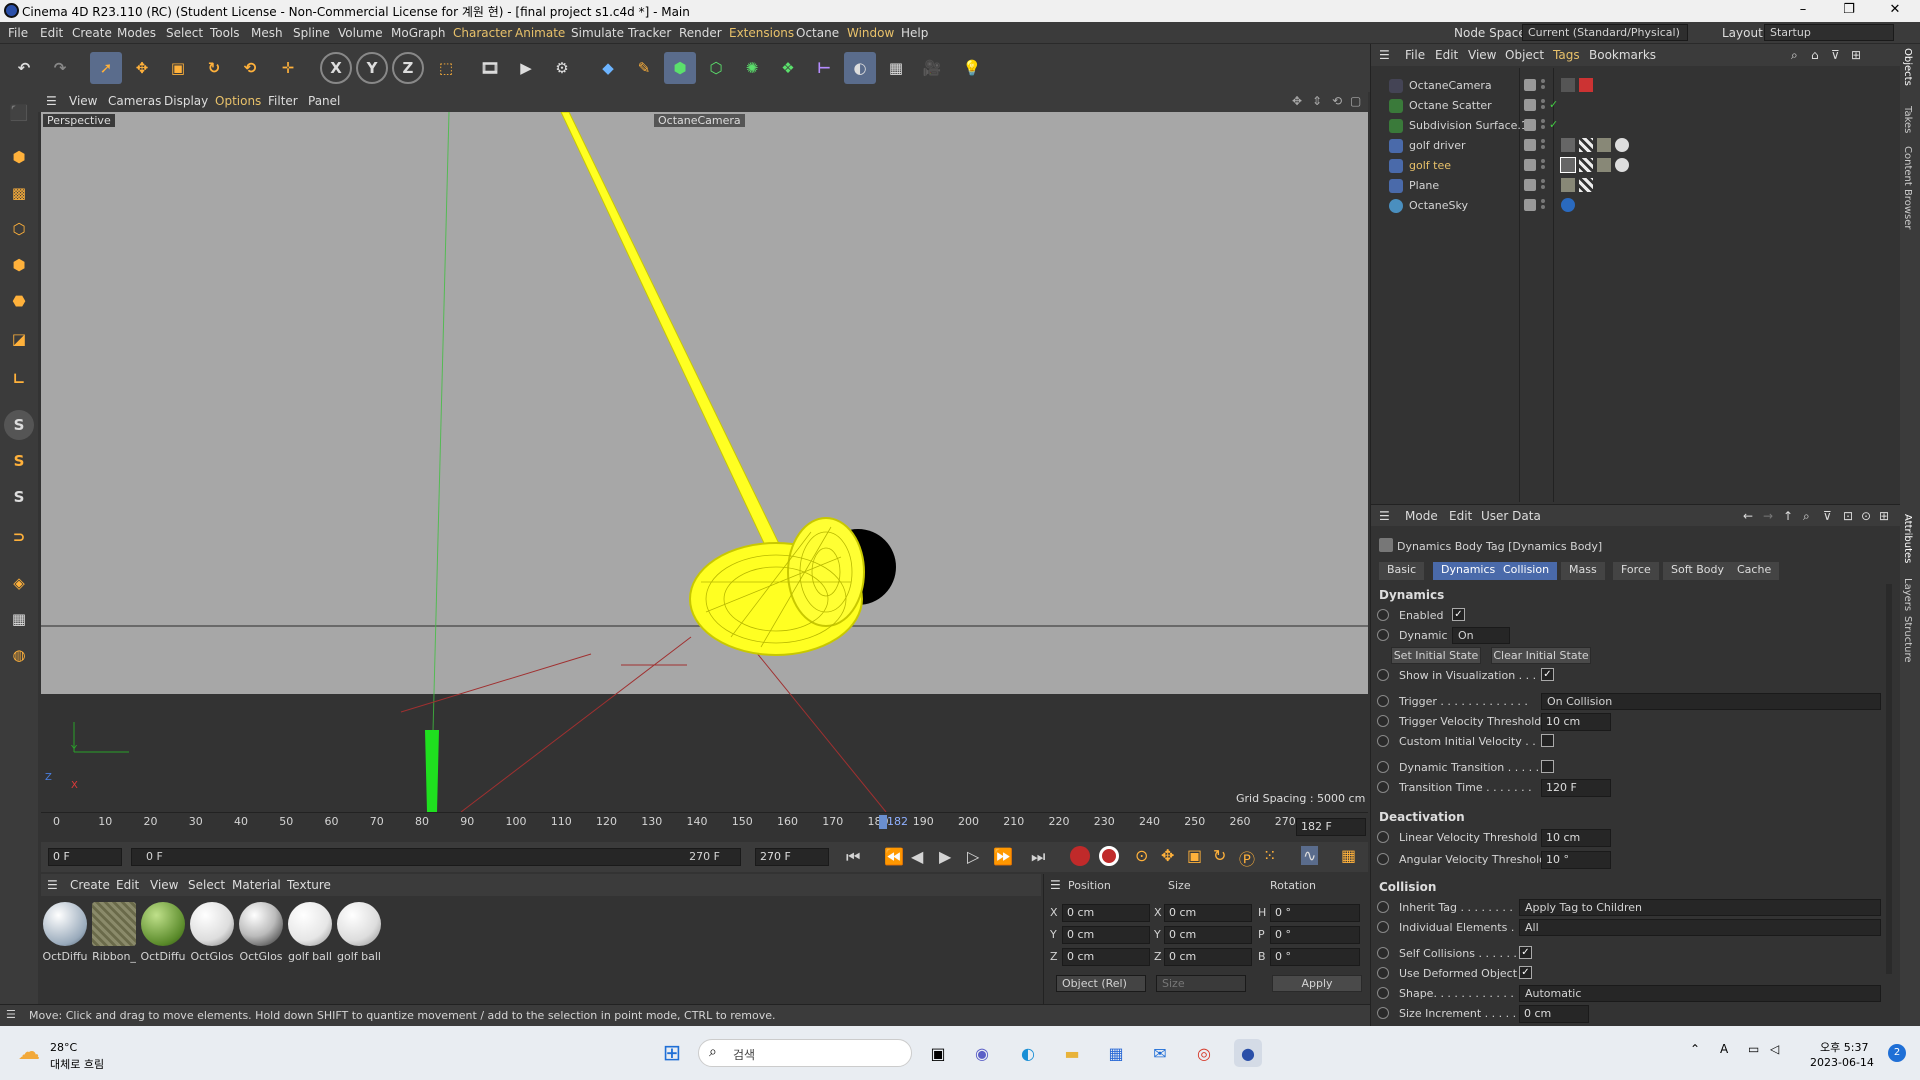 The width and height of the screenshot is (1920, 1080). What do you see at coordinates (1481, 635) in the screenshot?
I see `dynamic-dropdown: On` at bounding box center [1481, 635].